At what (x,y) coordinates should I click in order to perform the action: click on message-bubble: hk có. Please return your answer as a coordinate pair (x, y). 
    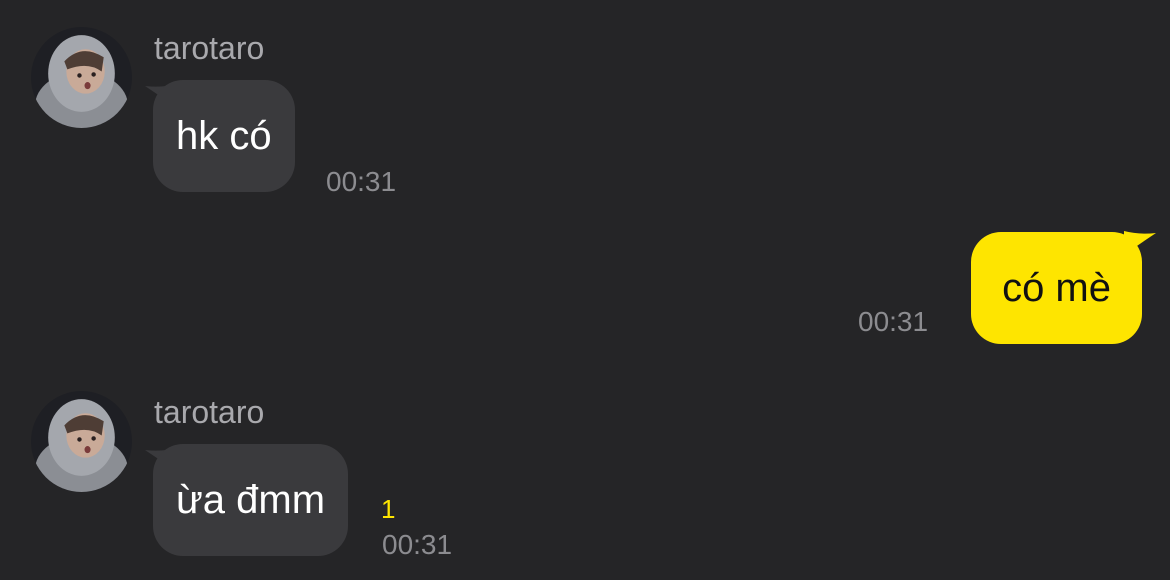
    Looking at the image, I should click on (224, 136).